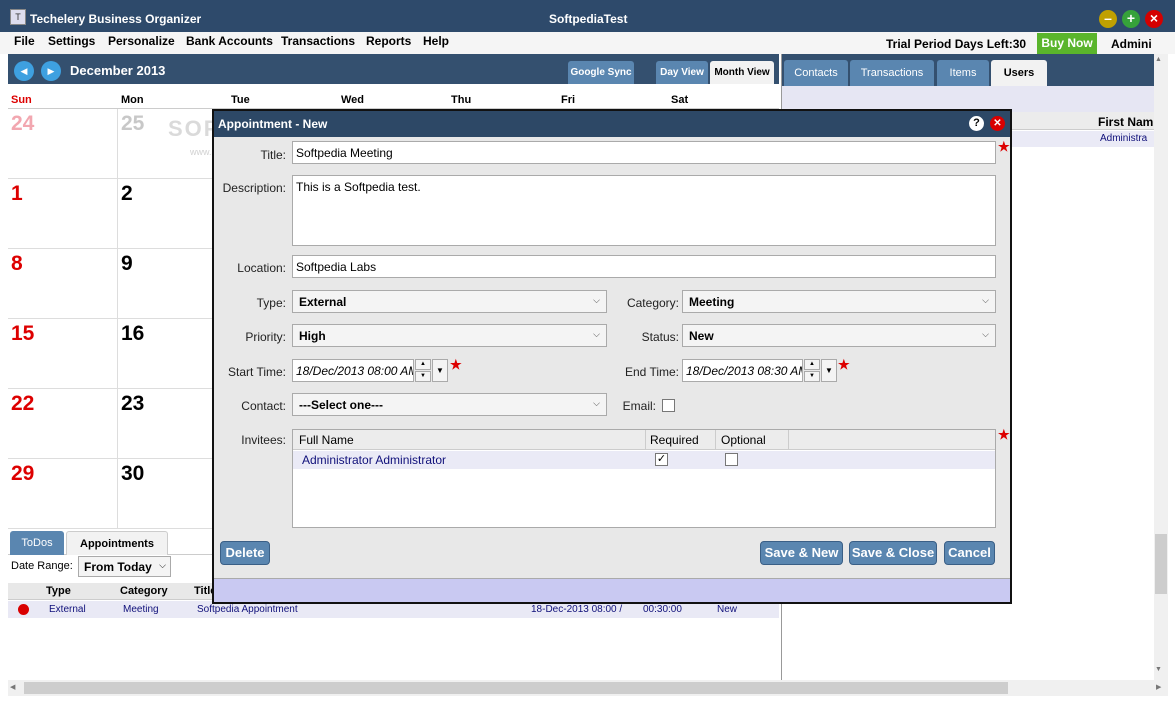 Image resolution: width=1175 pixels, height=703 pixels. I want to click on scroll-left-icon: ◀, so click(12, 687).